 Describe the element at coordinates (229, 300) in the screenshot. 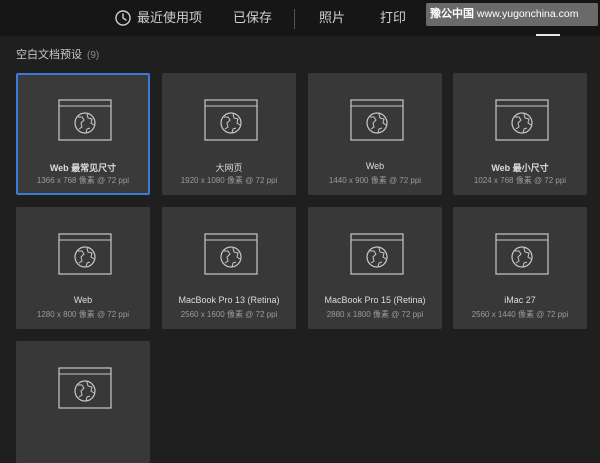

I see `preset-name: MacBook Pro 13 (Retina)` at that location.